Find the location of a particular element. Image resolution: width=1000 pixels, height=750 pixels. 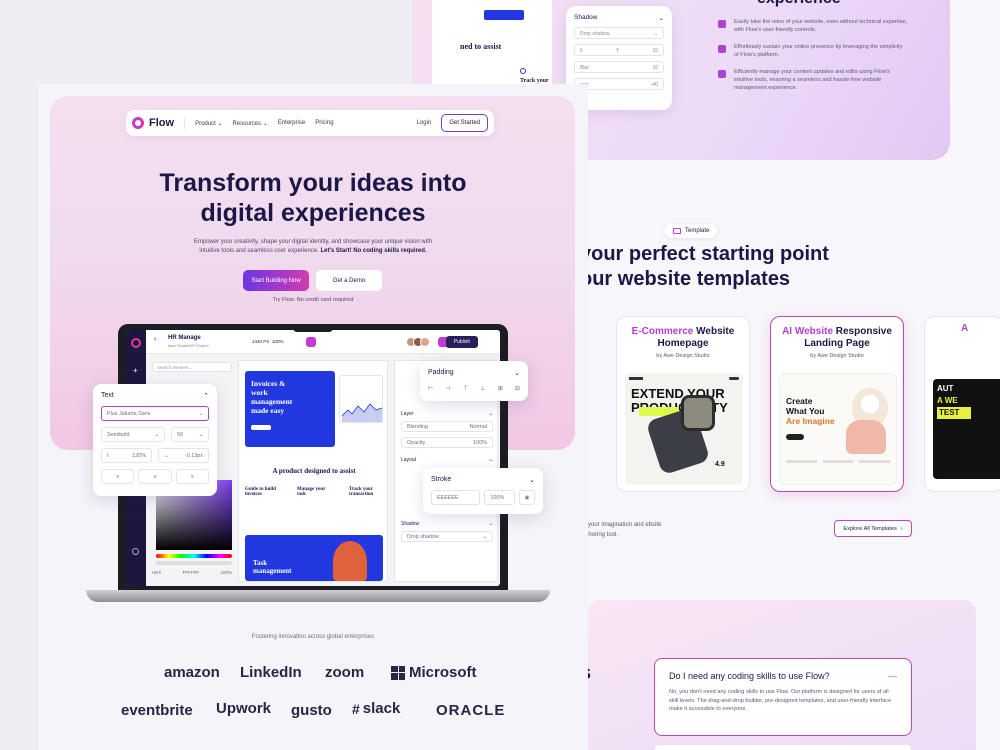

viewport-size: 1440 PX is located at coordinates (260, 341).